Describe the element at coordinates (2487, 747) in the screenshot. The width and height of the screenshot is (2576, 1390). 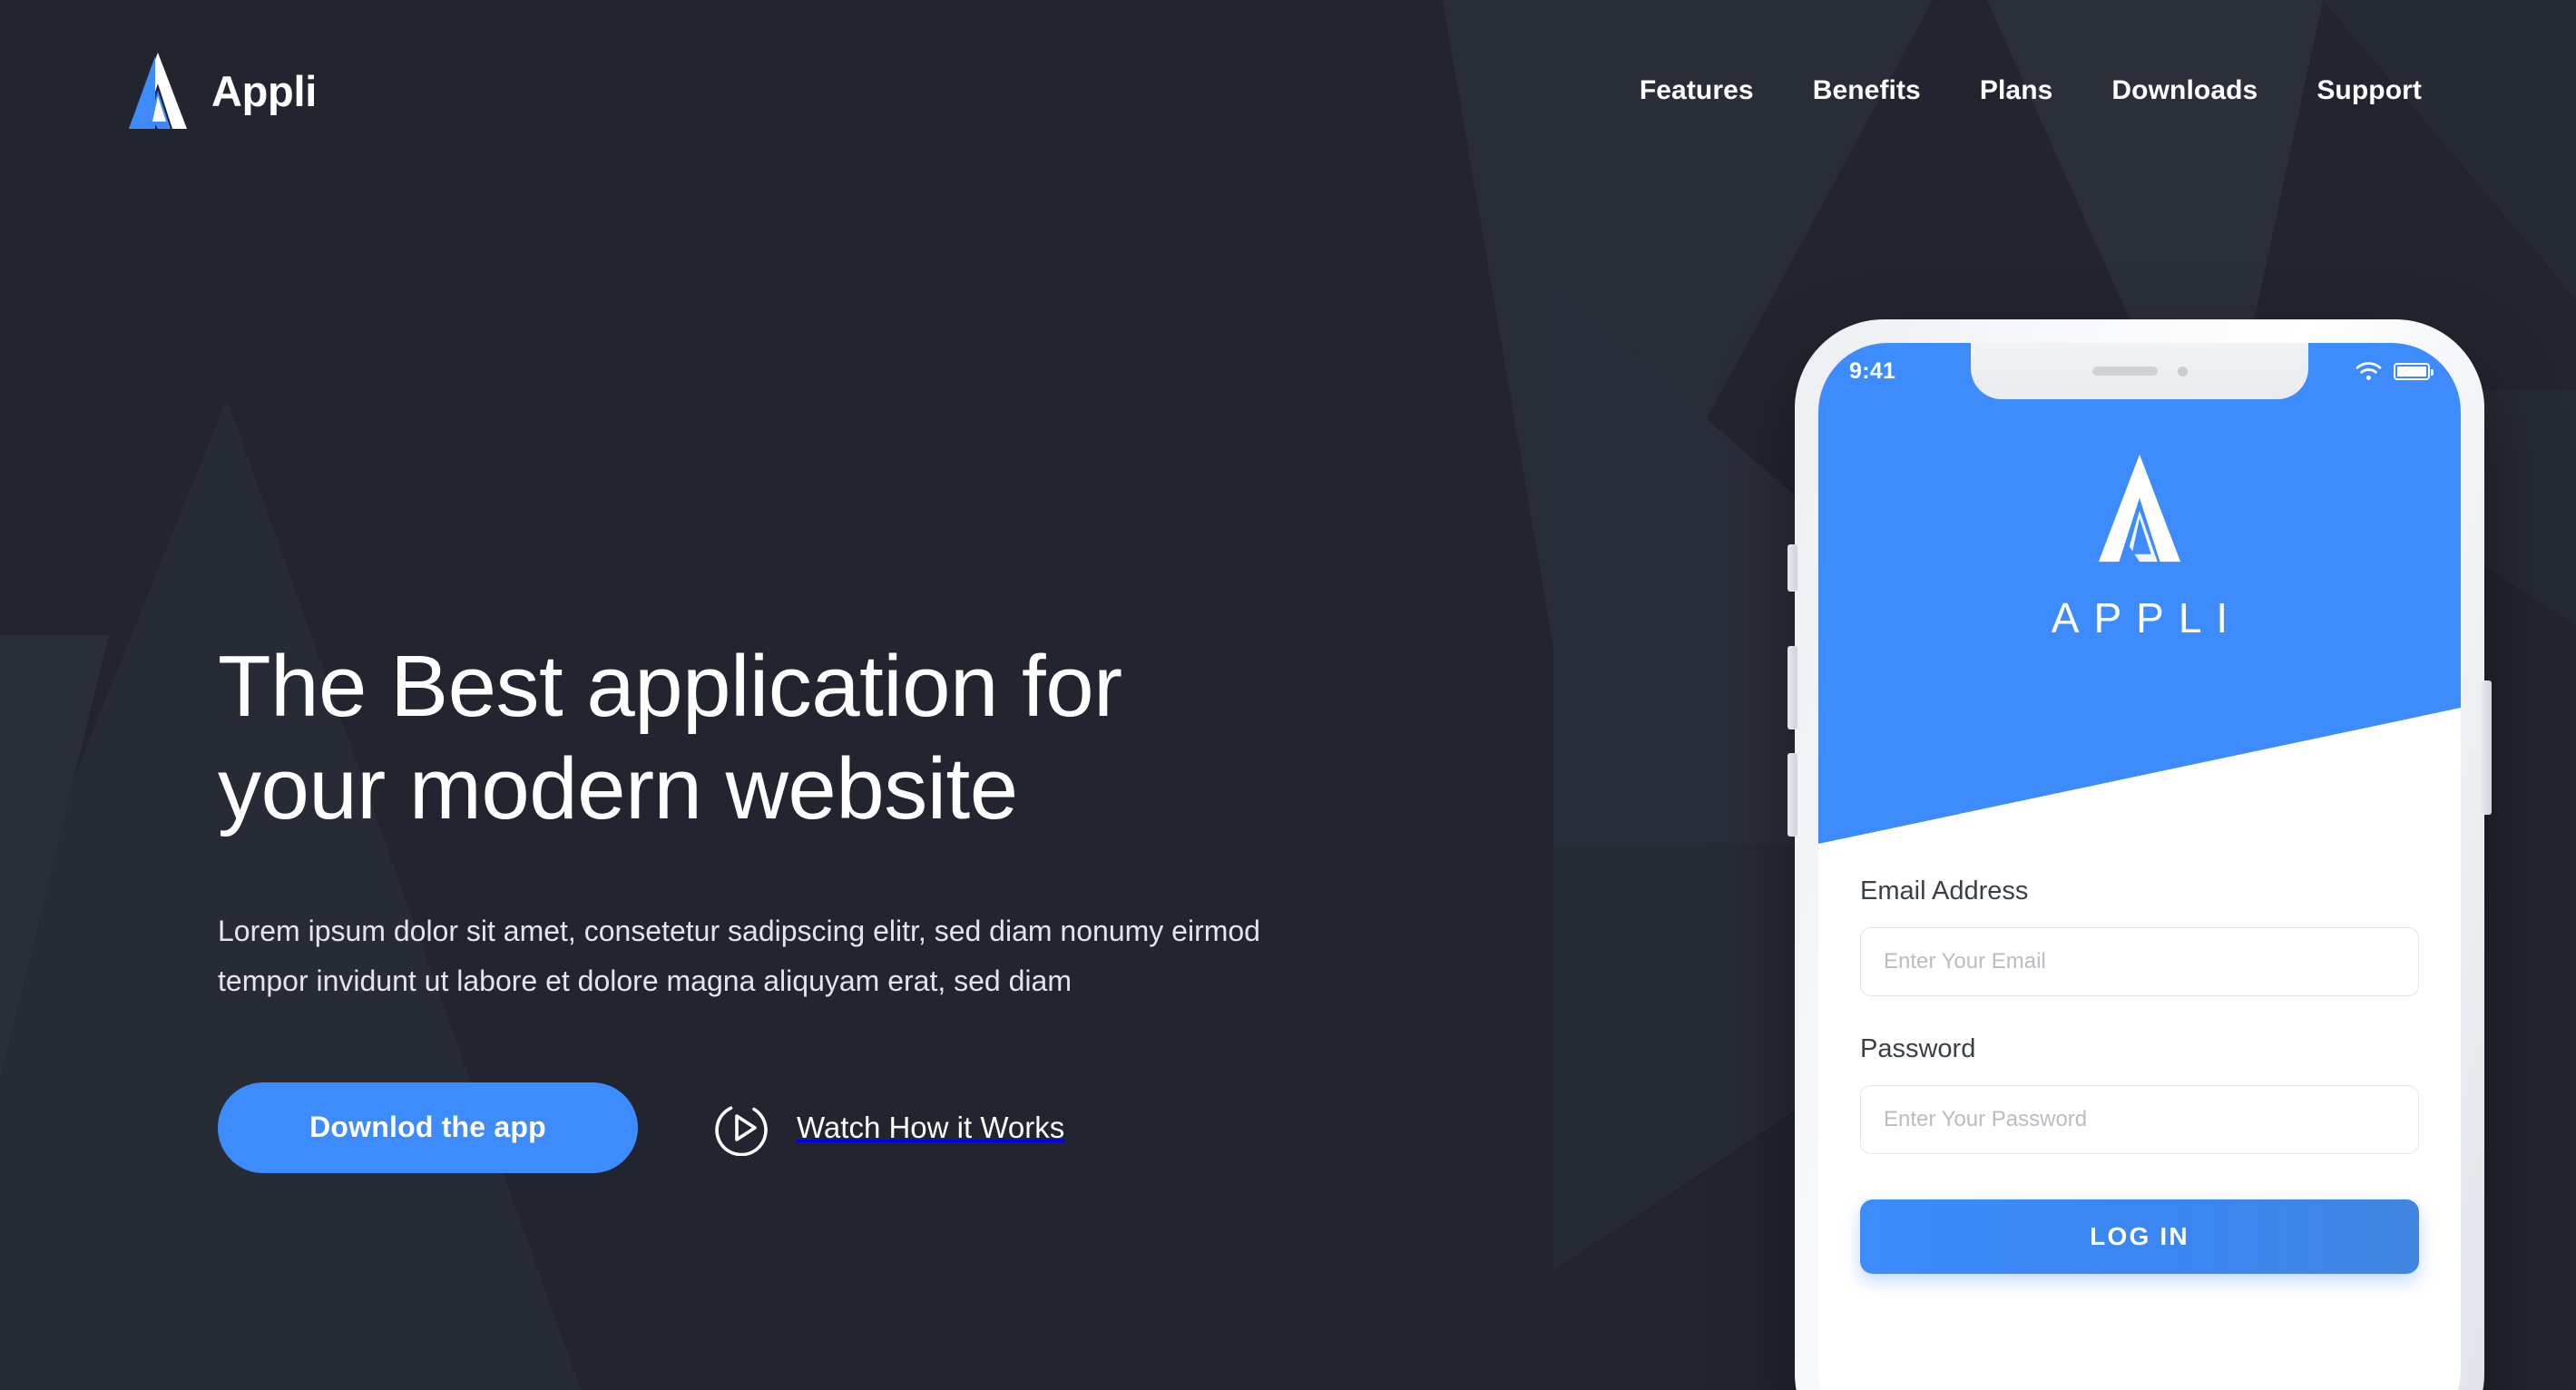
I see `phone-power-button` at that location.